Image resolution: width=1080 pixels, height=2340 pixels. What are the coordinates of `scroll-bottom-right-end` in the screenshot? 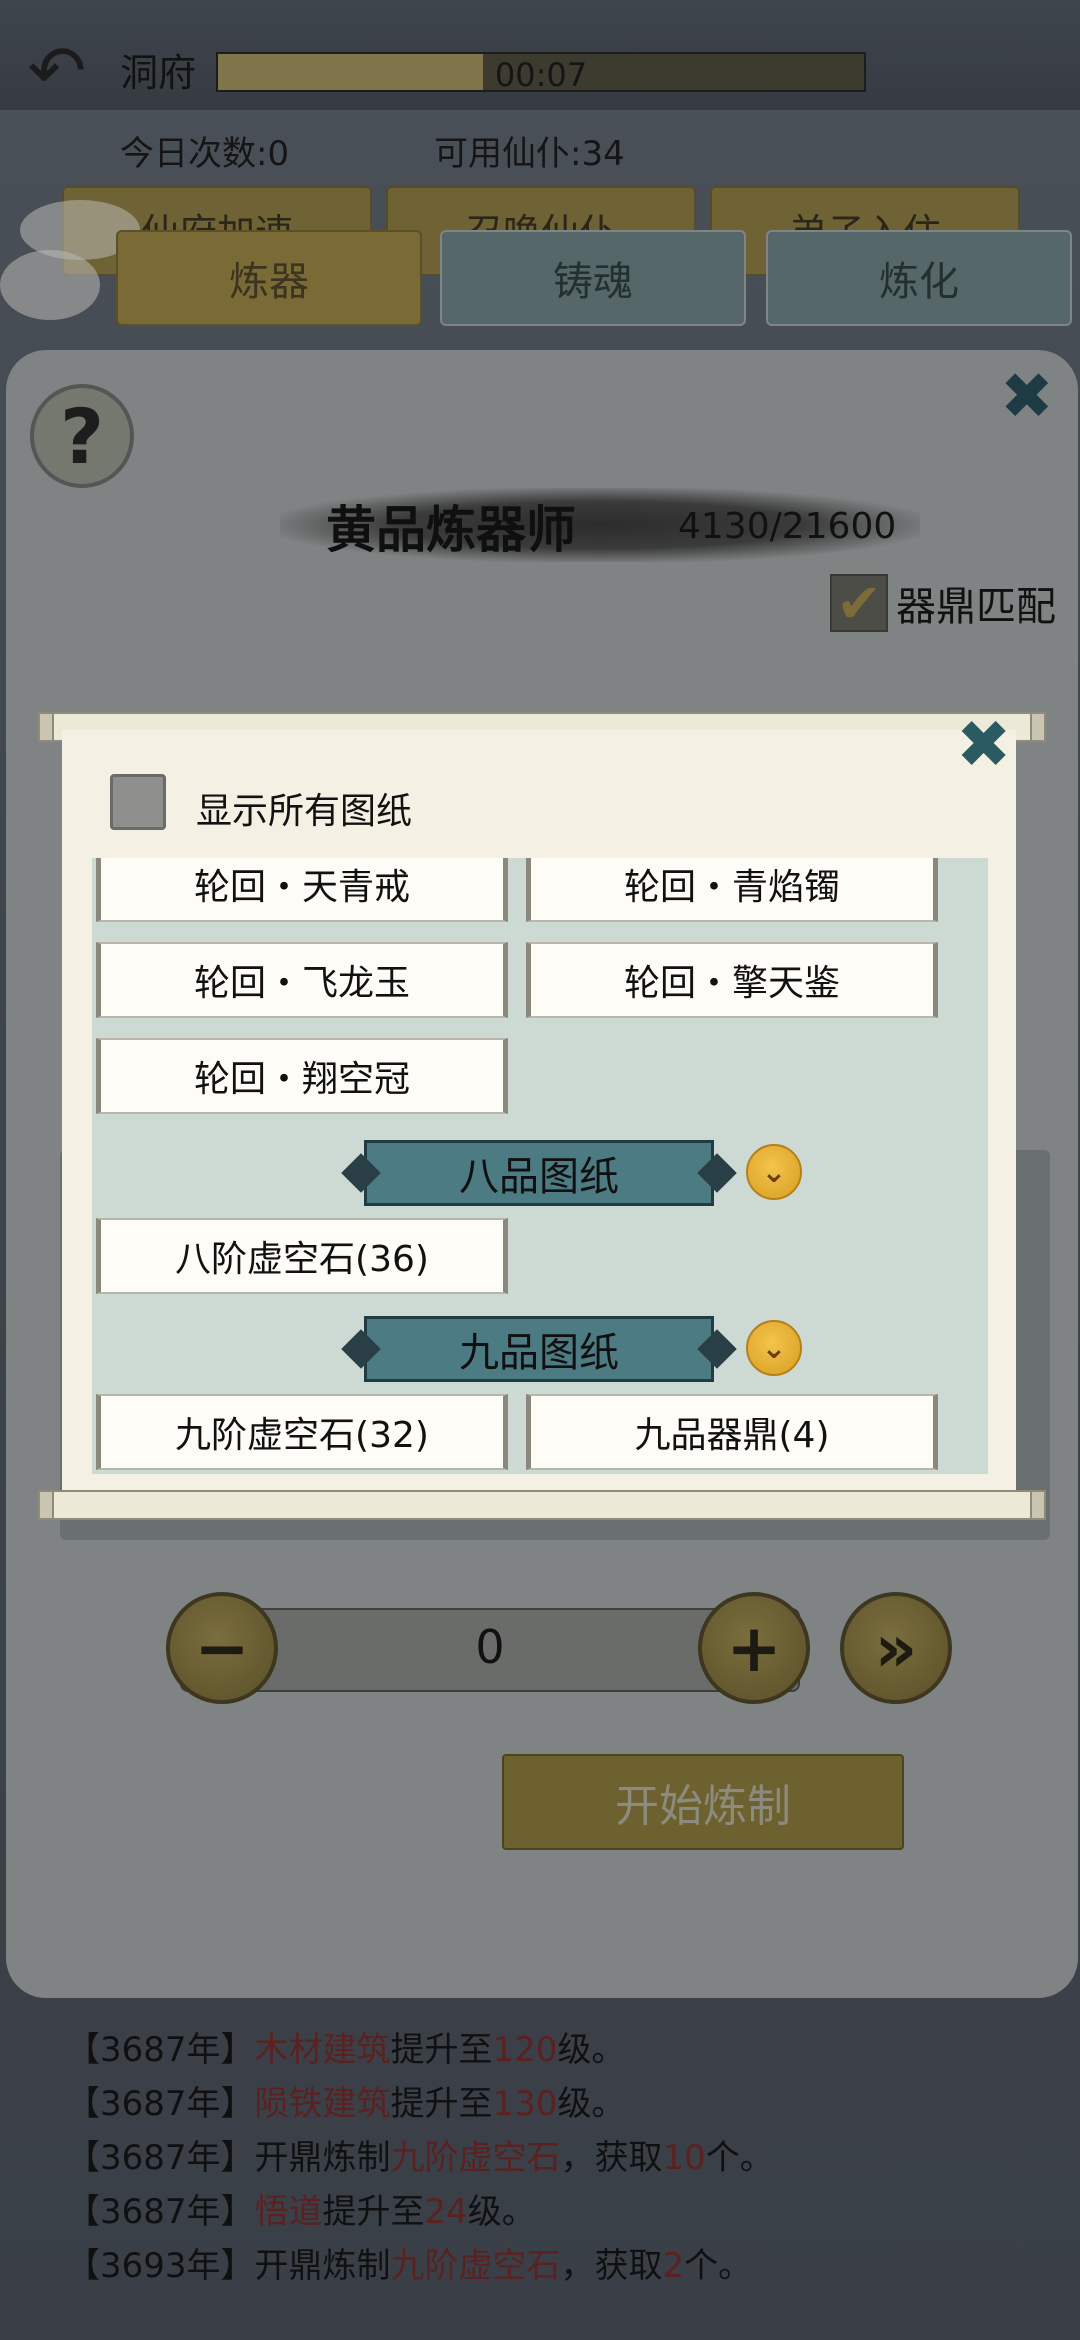 It's located at (1038, 1505).